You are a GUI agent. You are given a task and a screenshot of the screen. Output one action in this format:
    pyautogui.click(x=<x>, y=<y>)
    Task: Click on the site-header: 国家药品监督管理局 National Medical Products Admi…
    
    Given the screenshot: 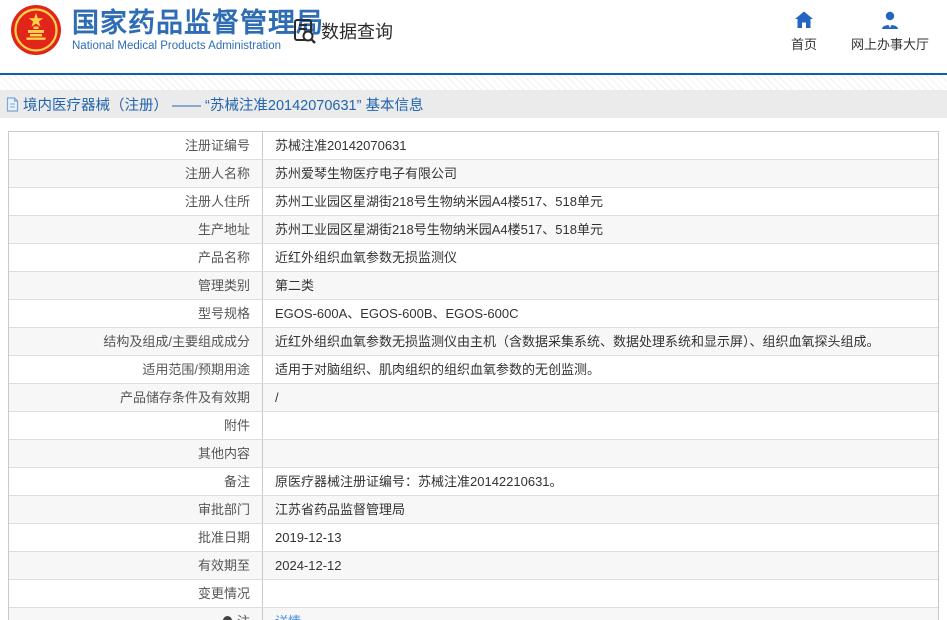 What is the action you would take?
    pyautogui.click(x=473, y=36)
    